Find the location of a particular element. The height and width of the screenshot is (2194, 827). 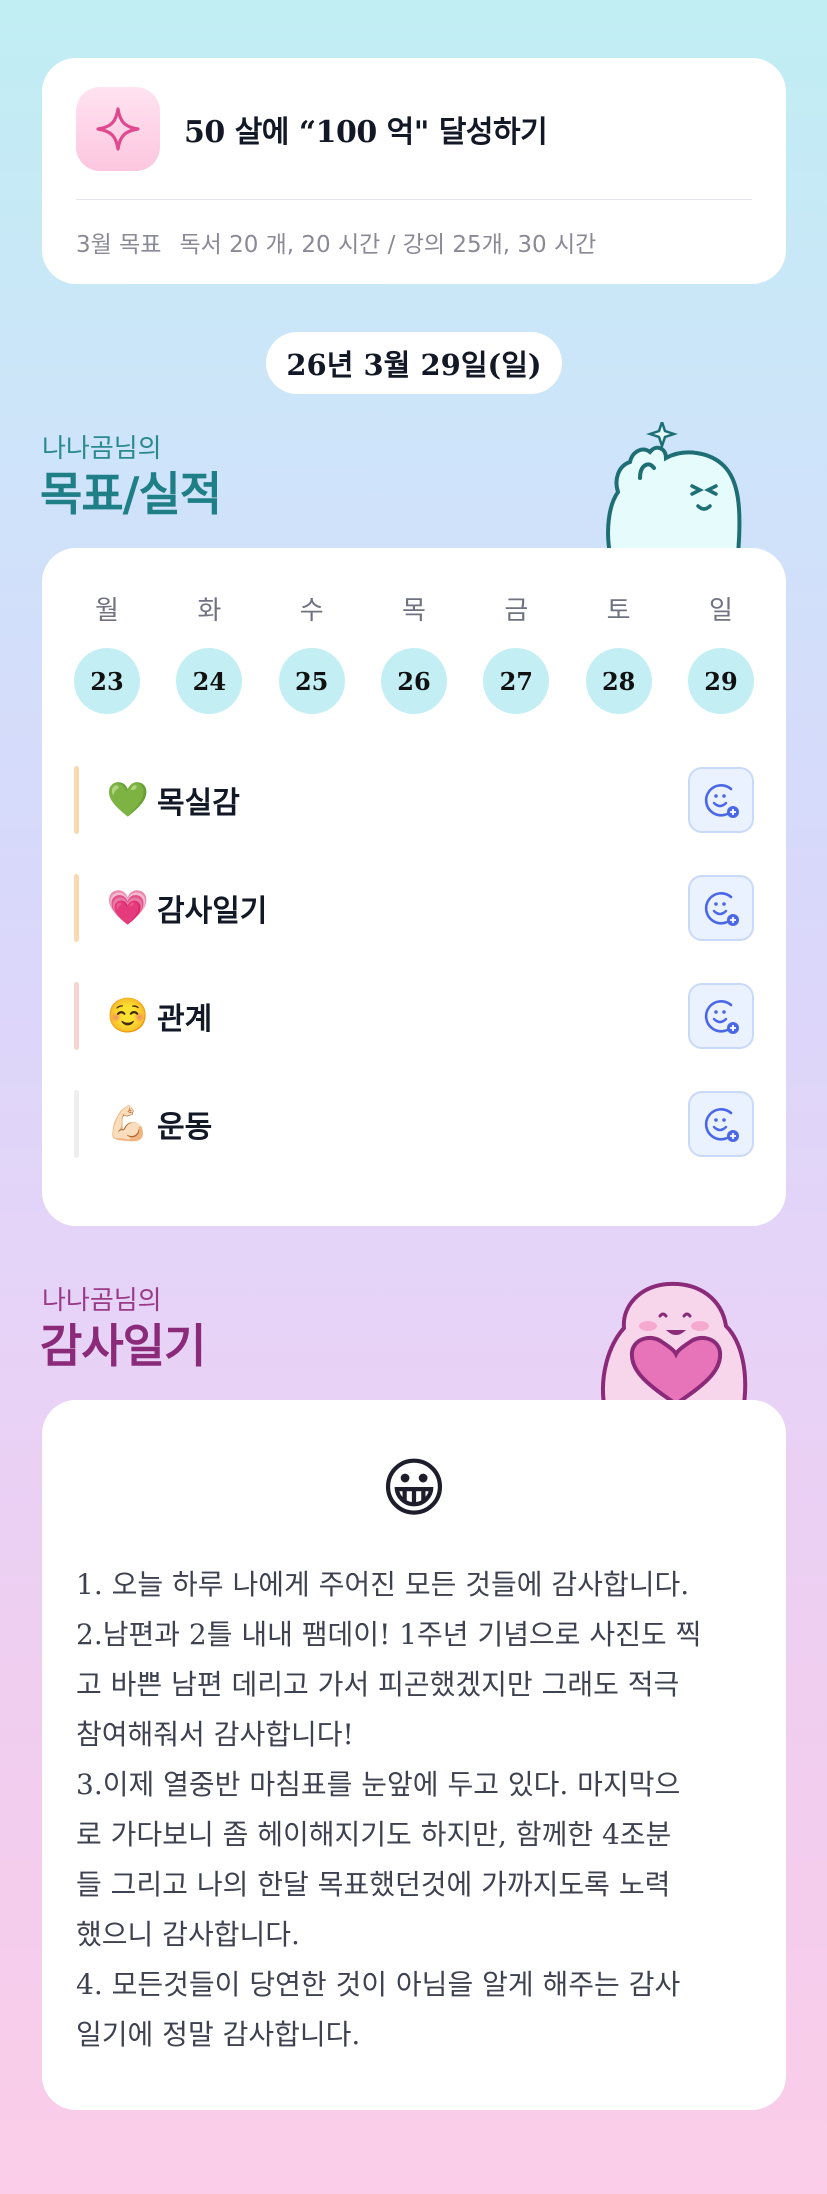

day-number: 24 is located at coordinates (209, 681).